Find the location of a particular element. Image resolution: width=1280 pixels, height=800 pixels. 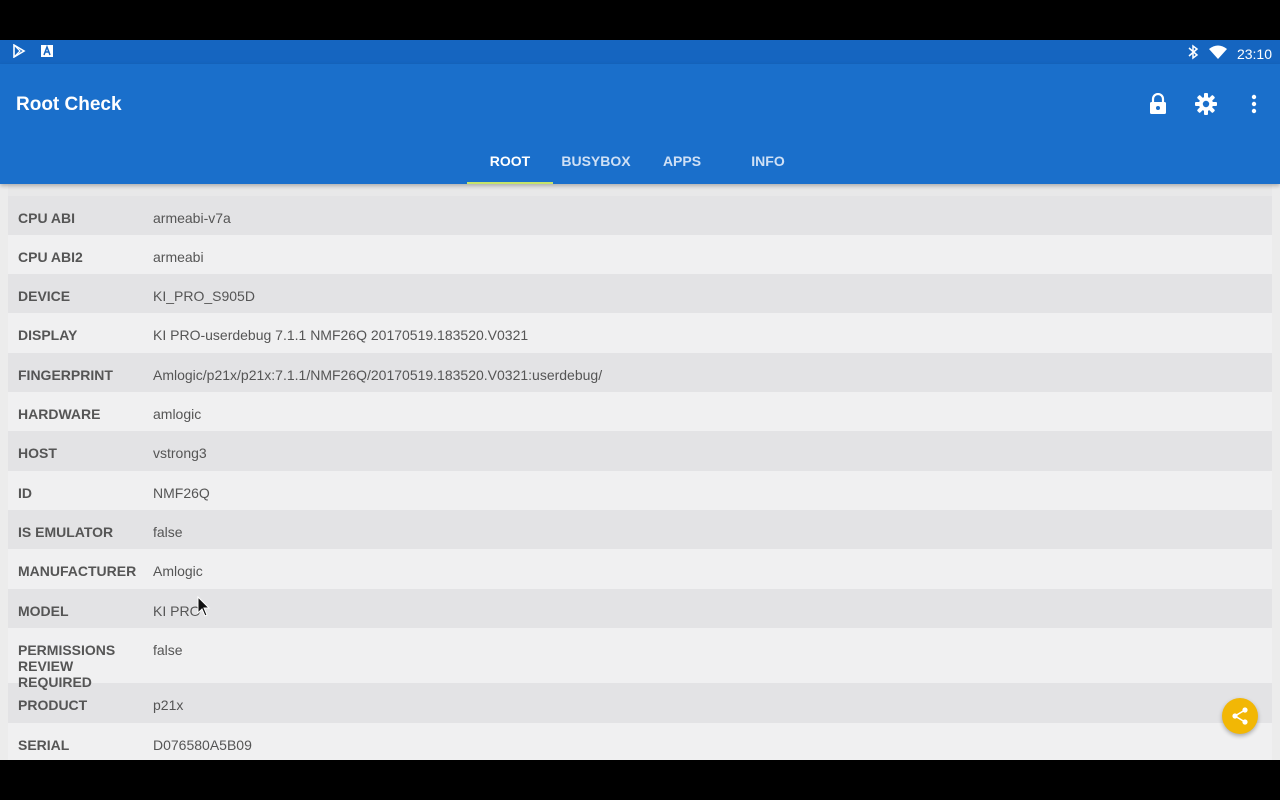

info-value: vstrong3 is located at coordinates (180, 453).